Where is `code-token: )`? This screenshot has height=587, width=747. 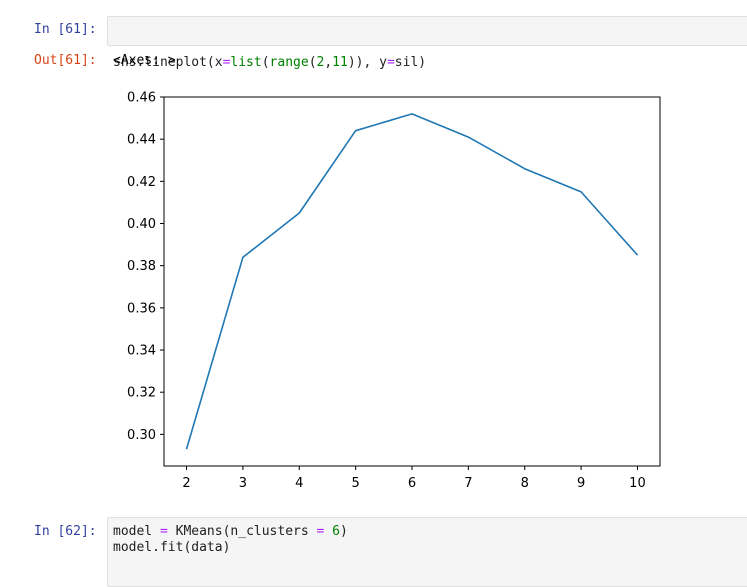 code-token: ) is located at coordinates (344, 531).